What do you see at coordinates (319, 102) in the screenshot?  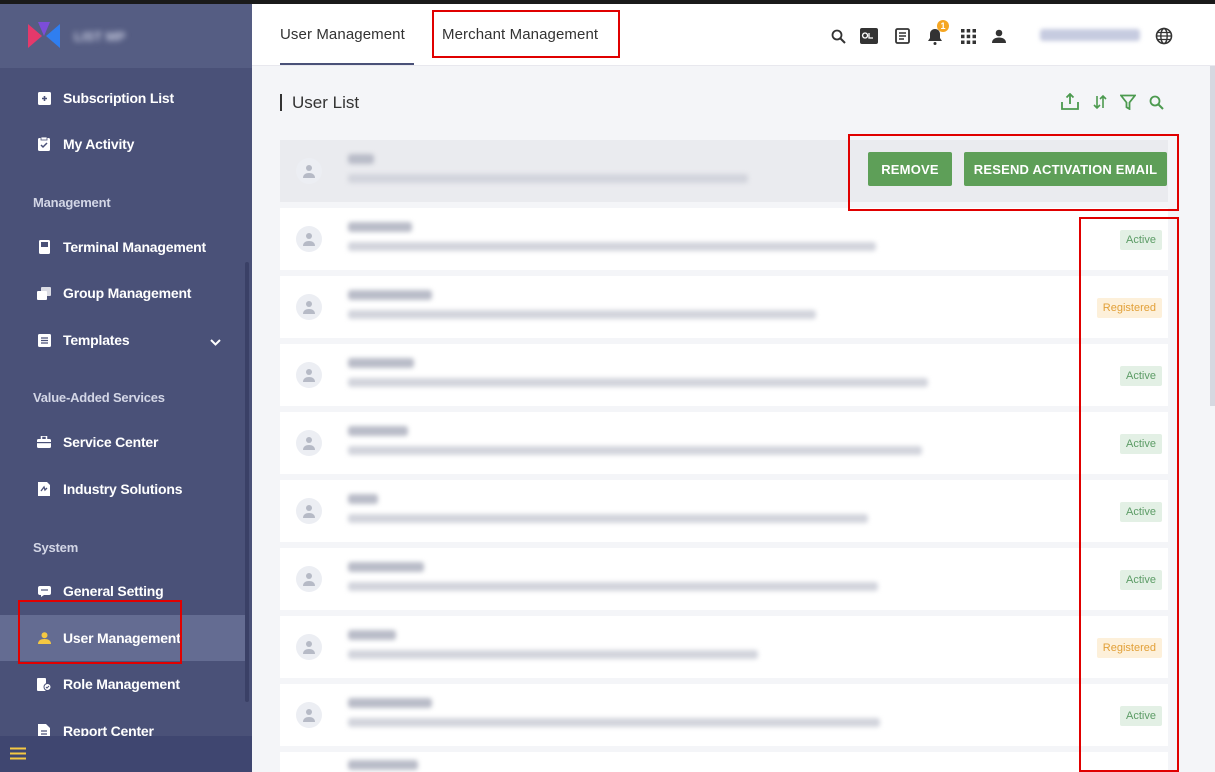 I see `page-title: User List` at bounding box center [319, 102].